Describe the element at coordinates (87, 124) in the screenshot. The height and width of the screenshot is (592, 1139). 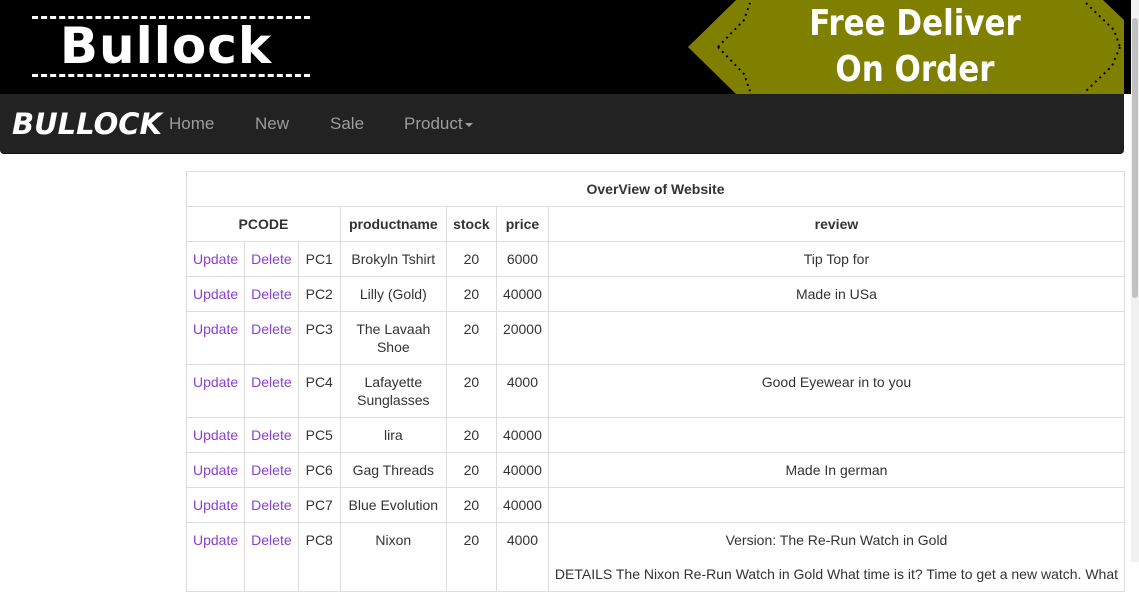
I see `navbar-brand: BULLOCK` at that location.